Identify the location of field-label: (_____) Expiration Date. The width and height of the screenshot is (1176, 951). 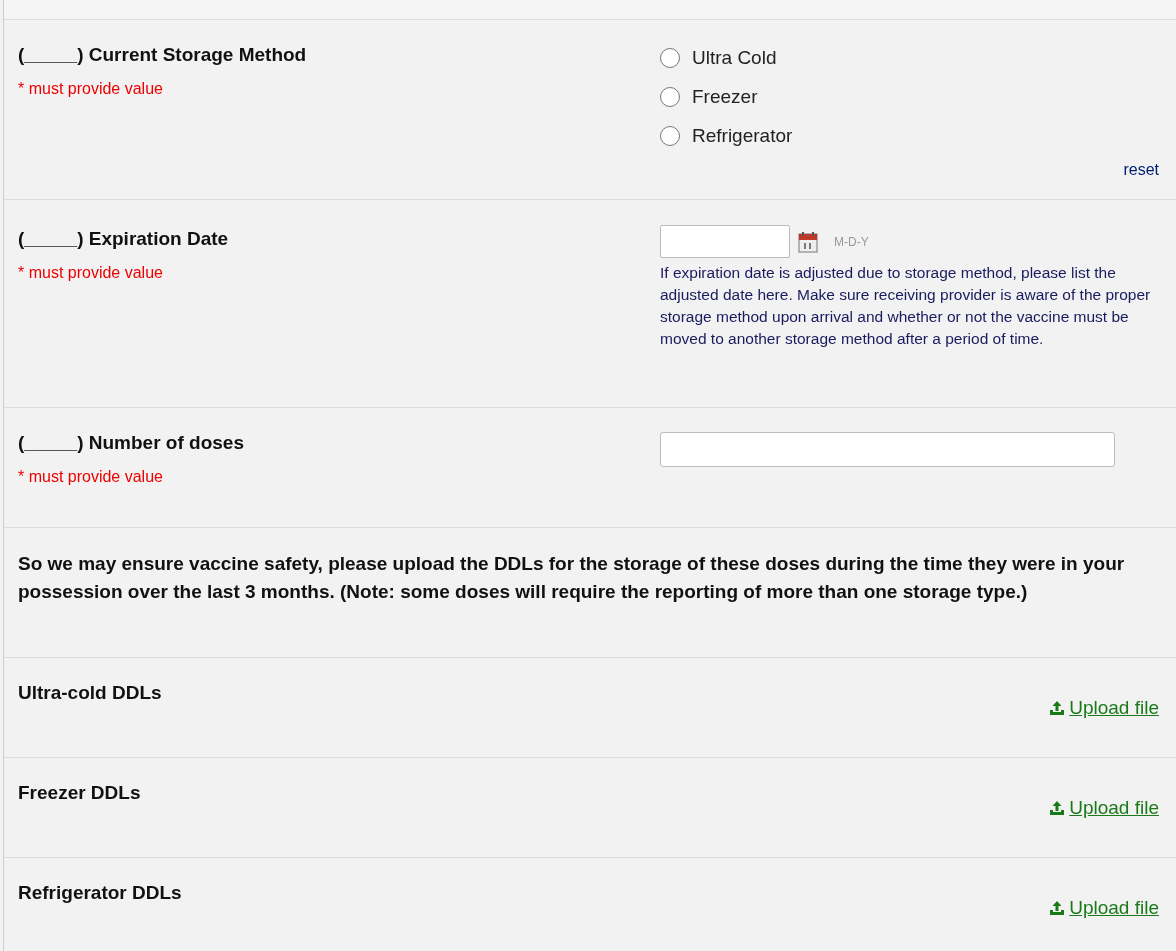
(124, 239).